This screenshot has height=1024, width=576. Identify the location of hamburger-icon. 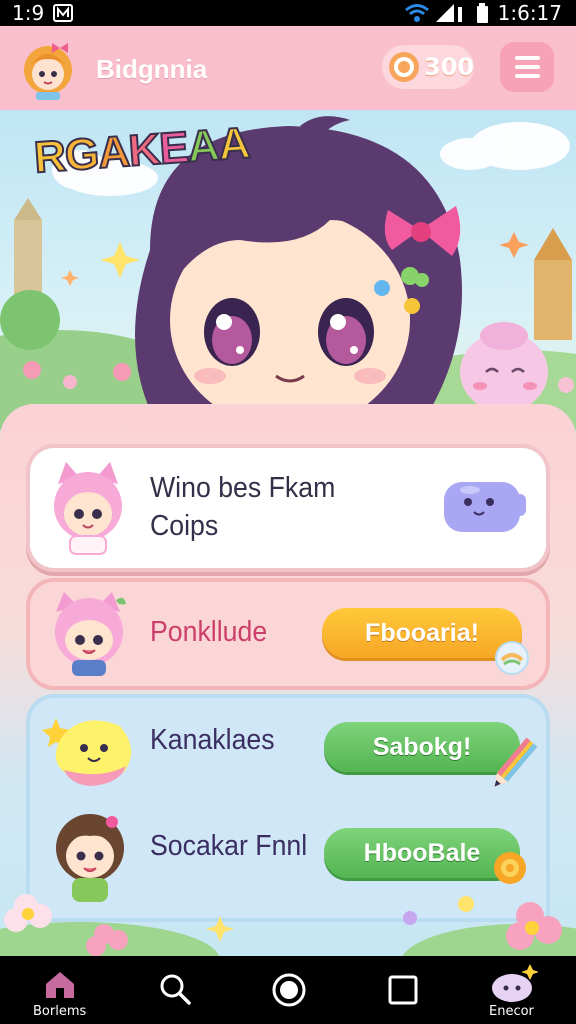
(527, 58).